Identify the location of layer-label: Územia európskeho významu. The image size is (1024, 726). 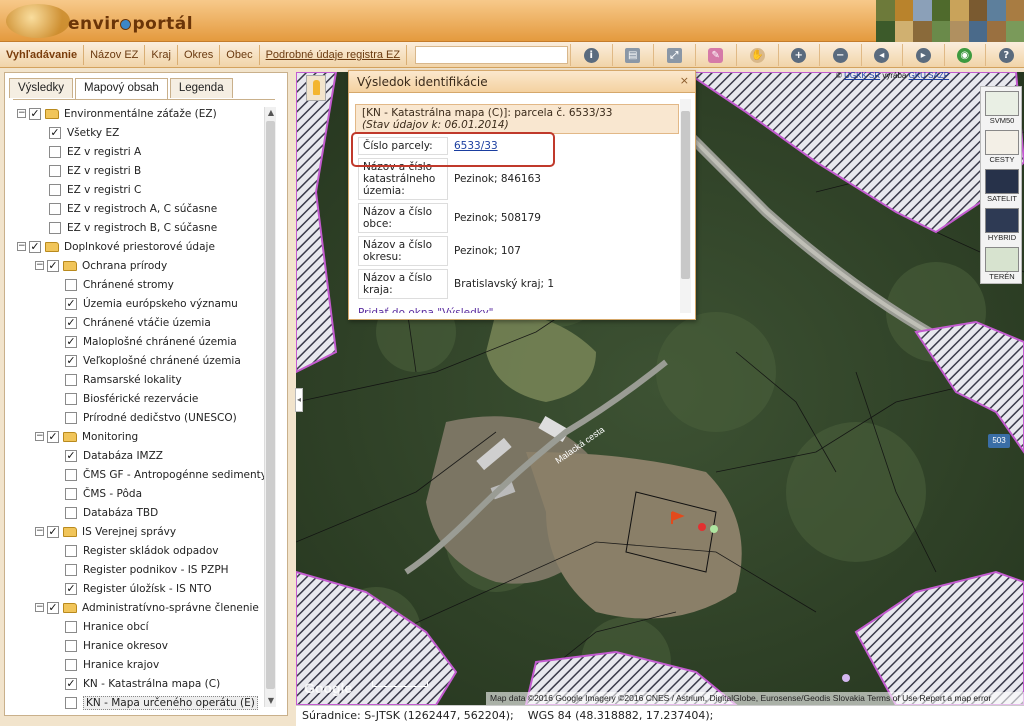
(160, 304).